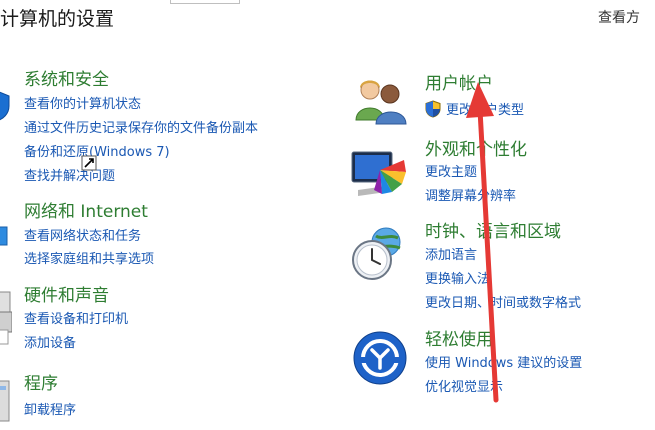 The width and height of the screenshot is (655, 430). What do you see at coordinates (4, 236) in the screenshot?
I see `network-icon` at bounding box center [4, 236].